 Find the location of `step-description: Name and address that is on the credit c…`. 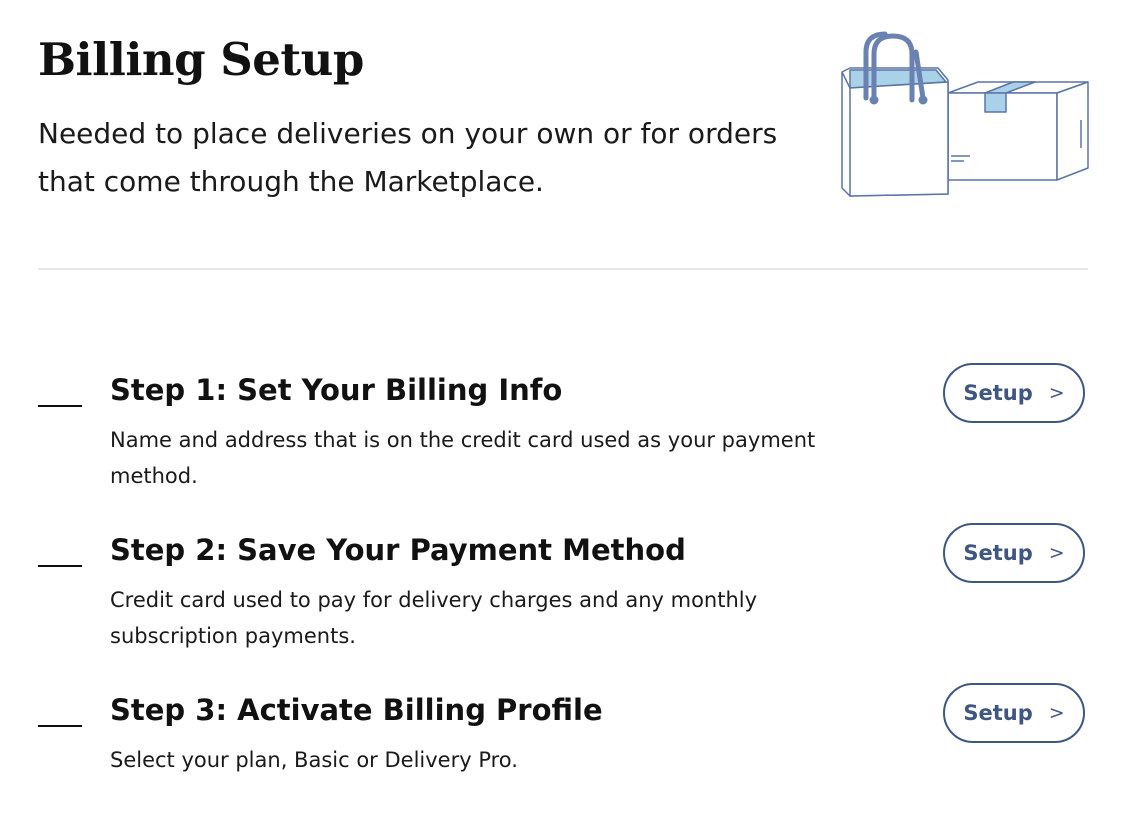

step-description: Name and address that is on the credit c… is located at coordinates (463, 458).